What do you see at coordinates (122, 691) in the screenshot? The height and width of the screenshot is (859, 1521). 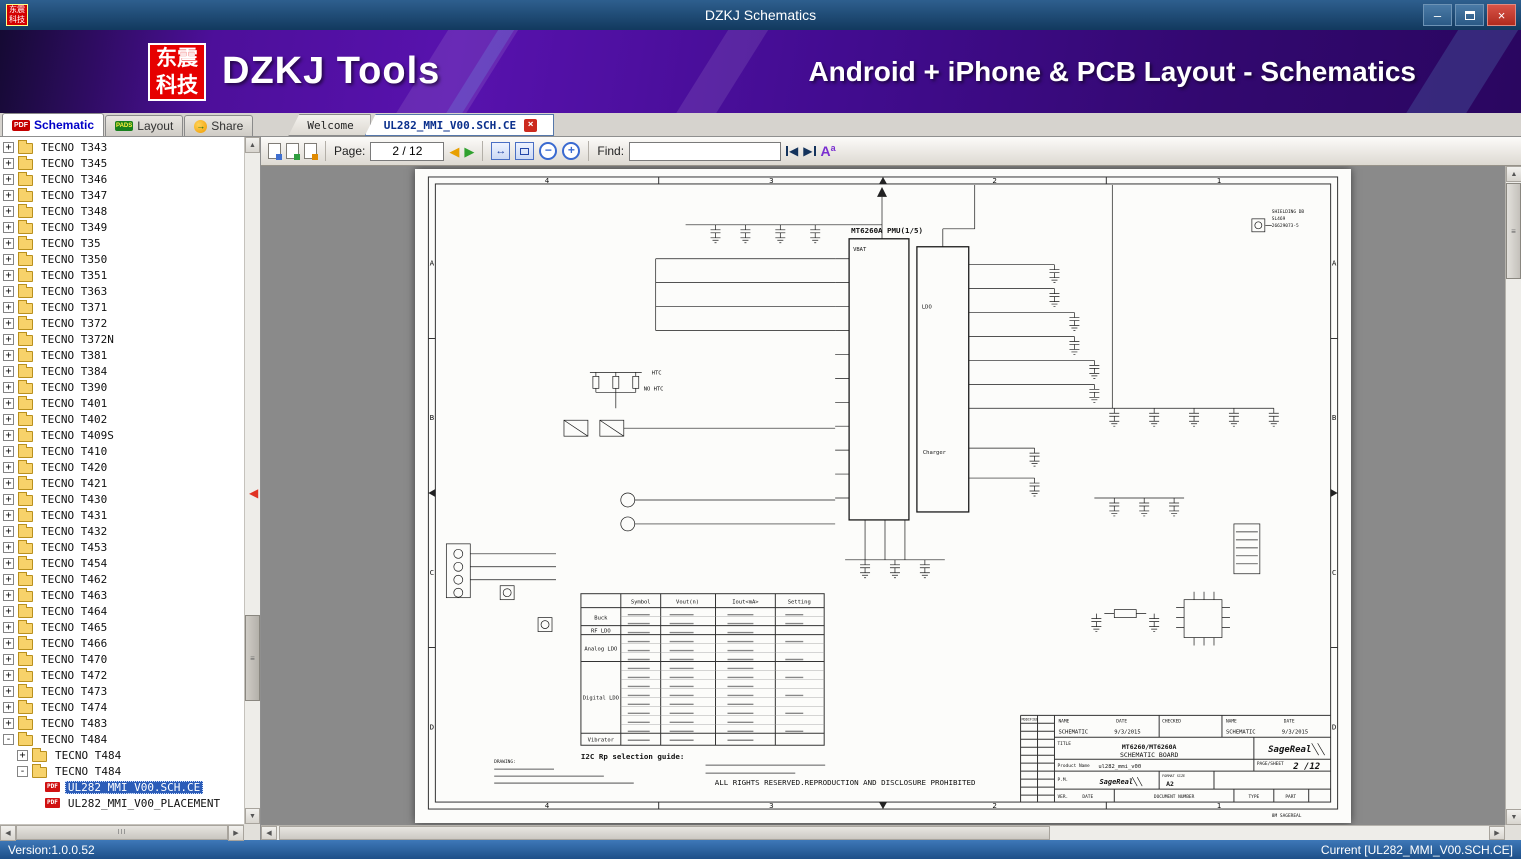 I see `tree-item-folder: + TECNO T473` at bounding box center [122, 691].